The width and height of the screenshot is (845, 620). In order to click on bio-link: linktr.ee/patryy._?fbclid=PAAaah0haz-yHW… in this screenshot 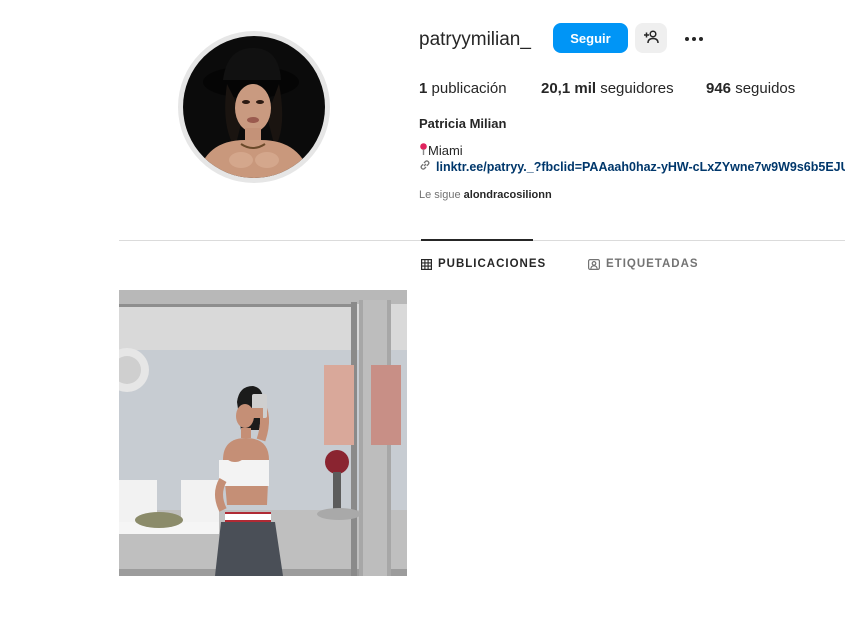, I will do `click(632, 166)`.